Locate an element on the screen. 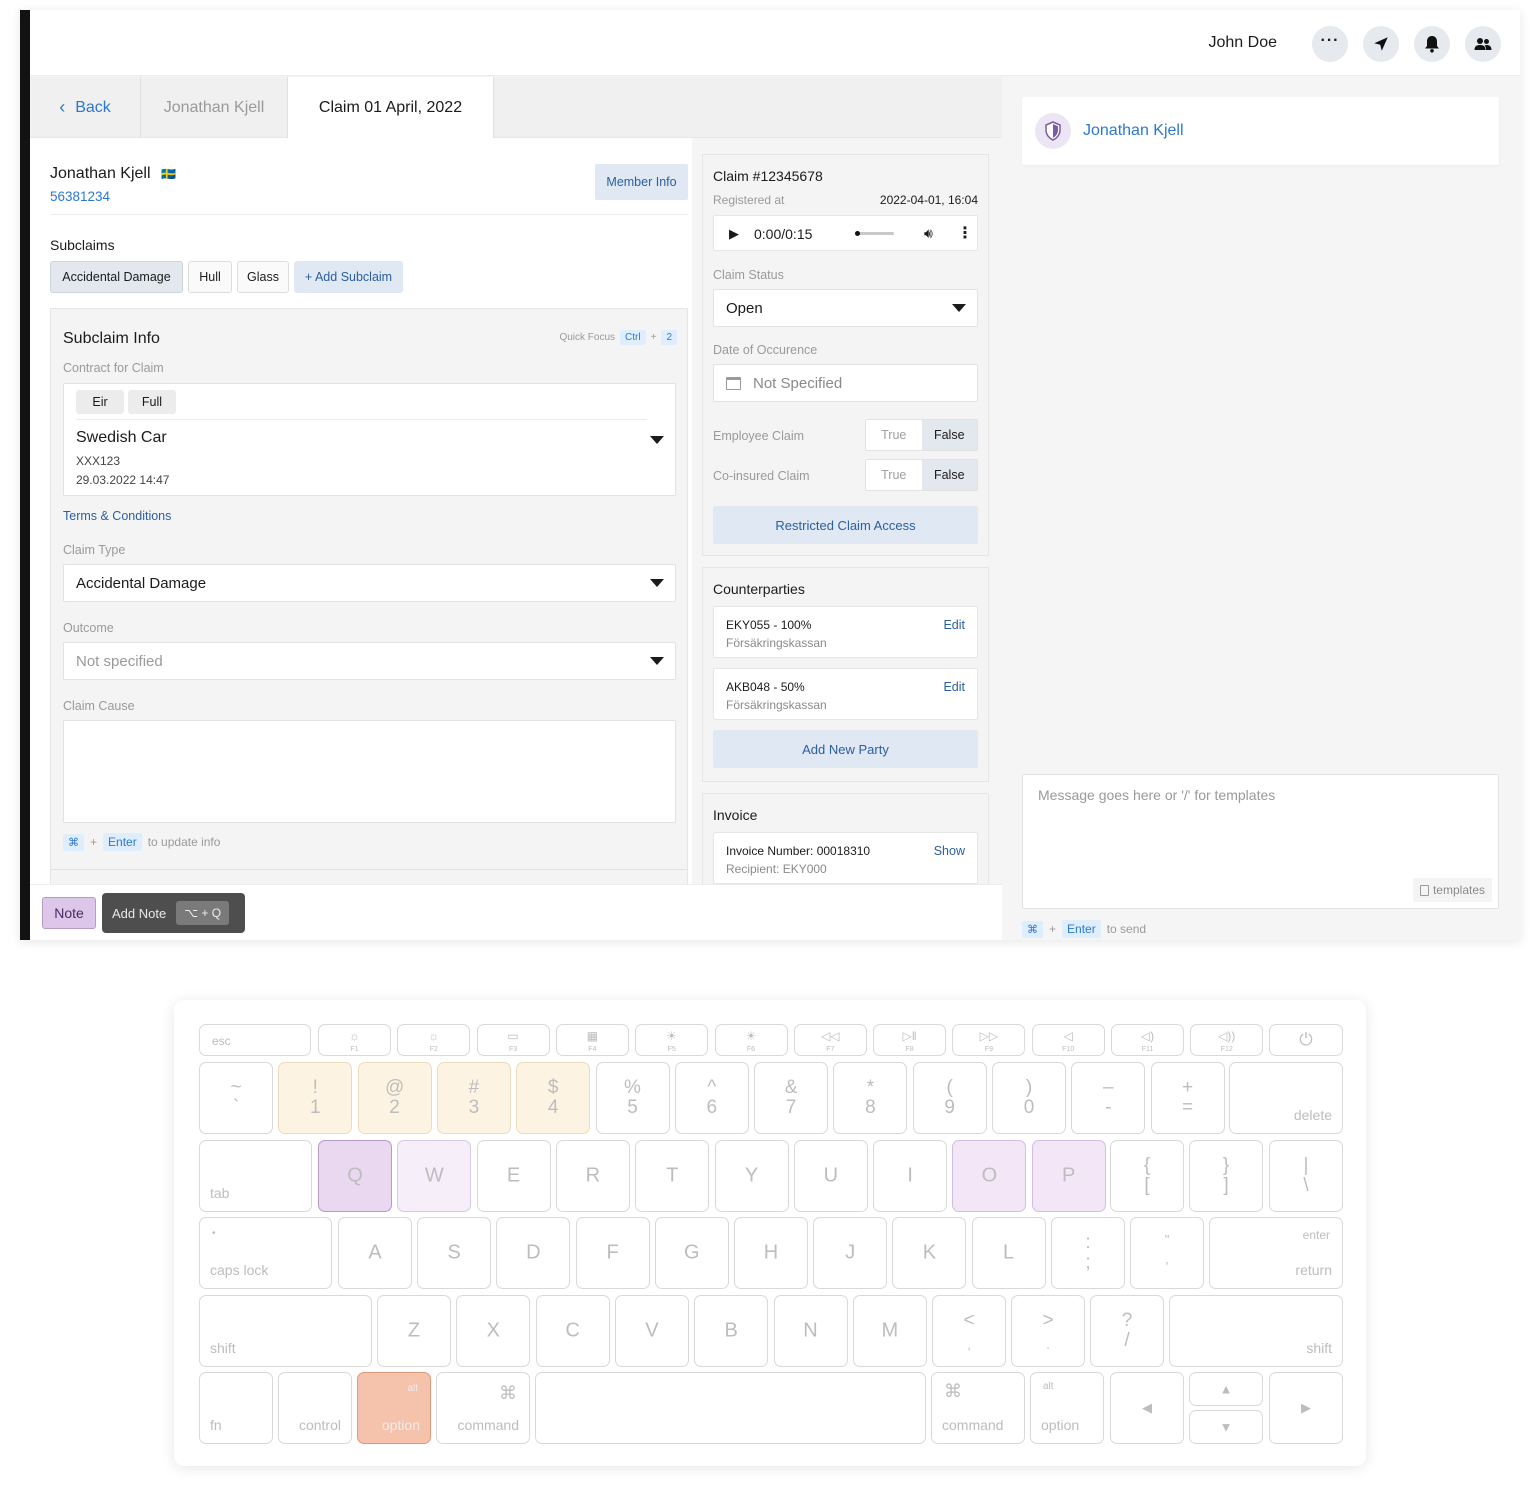 Image resolution: width=1540 pixels, height=1494 pixels. key-f12: ◁)) F12 is located at coordinates (1227, 1040).